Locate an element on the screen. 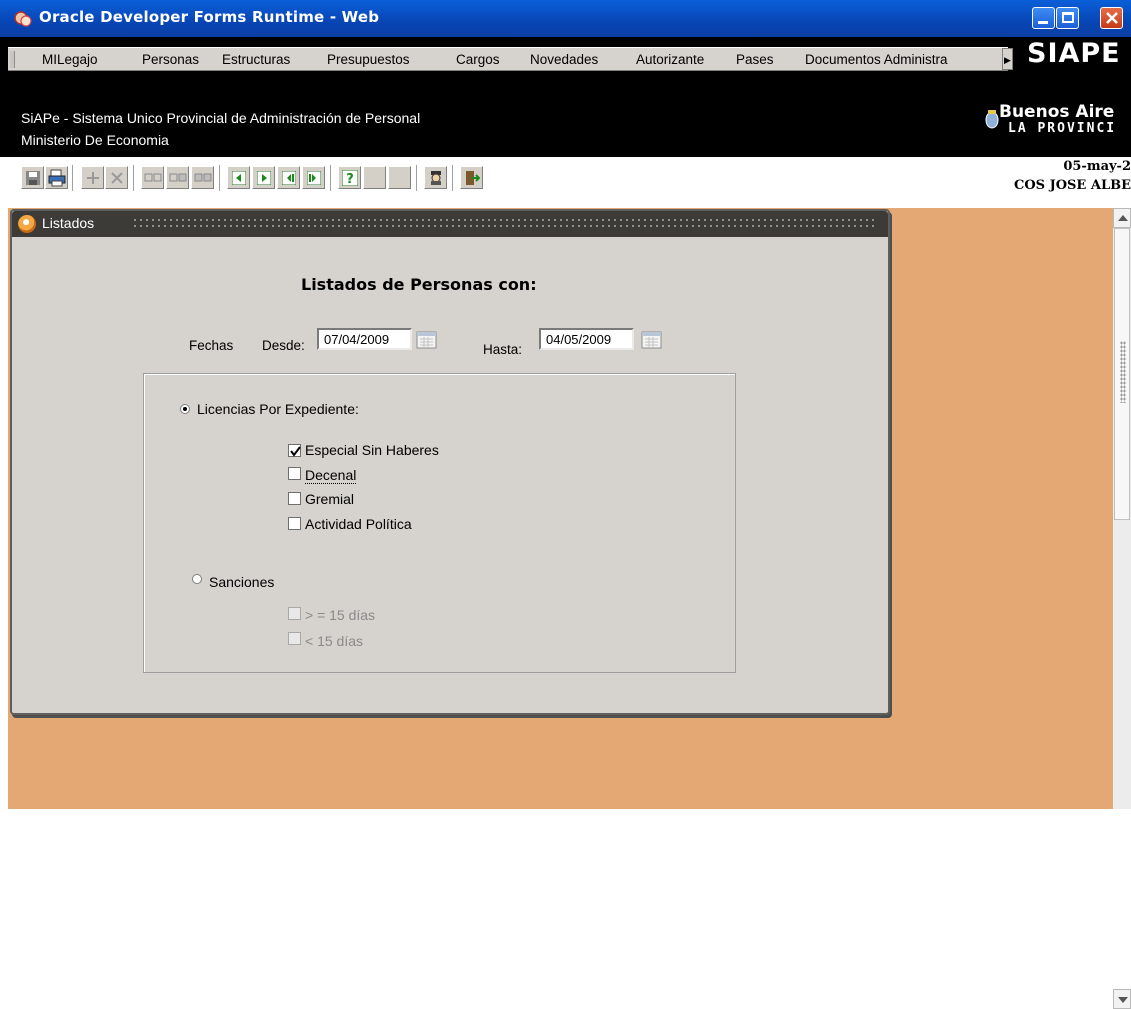 This screenshot has width=1131, height=1009. form-window-title: Listados is located at coordinates (68, 223).